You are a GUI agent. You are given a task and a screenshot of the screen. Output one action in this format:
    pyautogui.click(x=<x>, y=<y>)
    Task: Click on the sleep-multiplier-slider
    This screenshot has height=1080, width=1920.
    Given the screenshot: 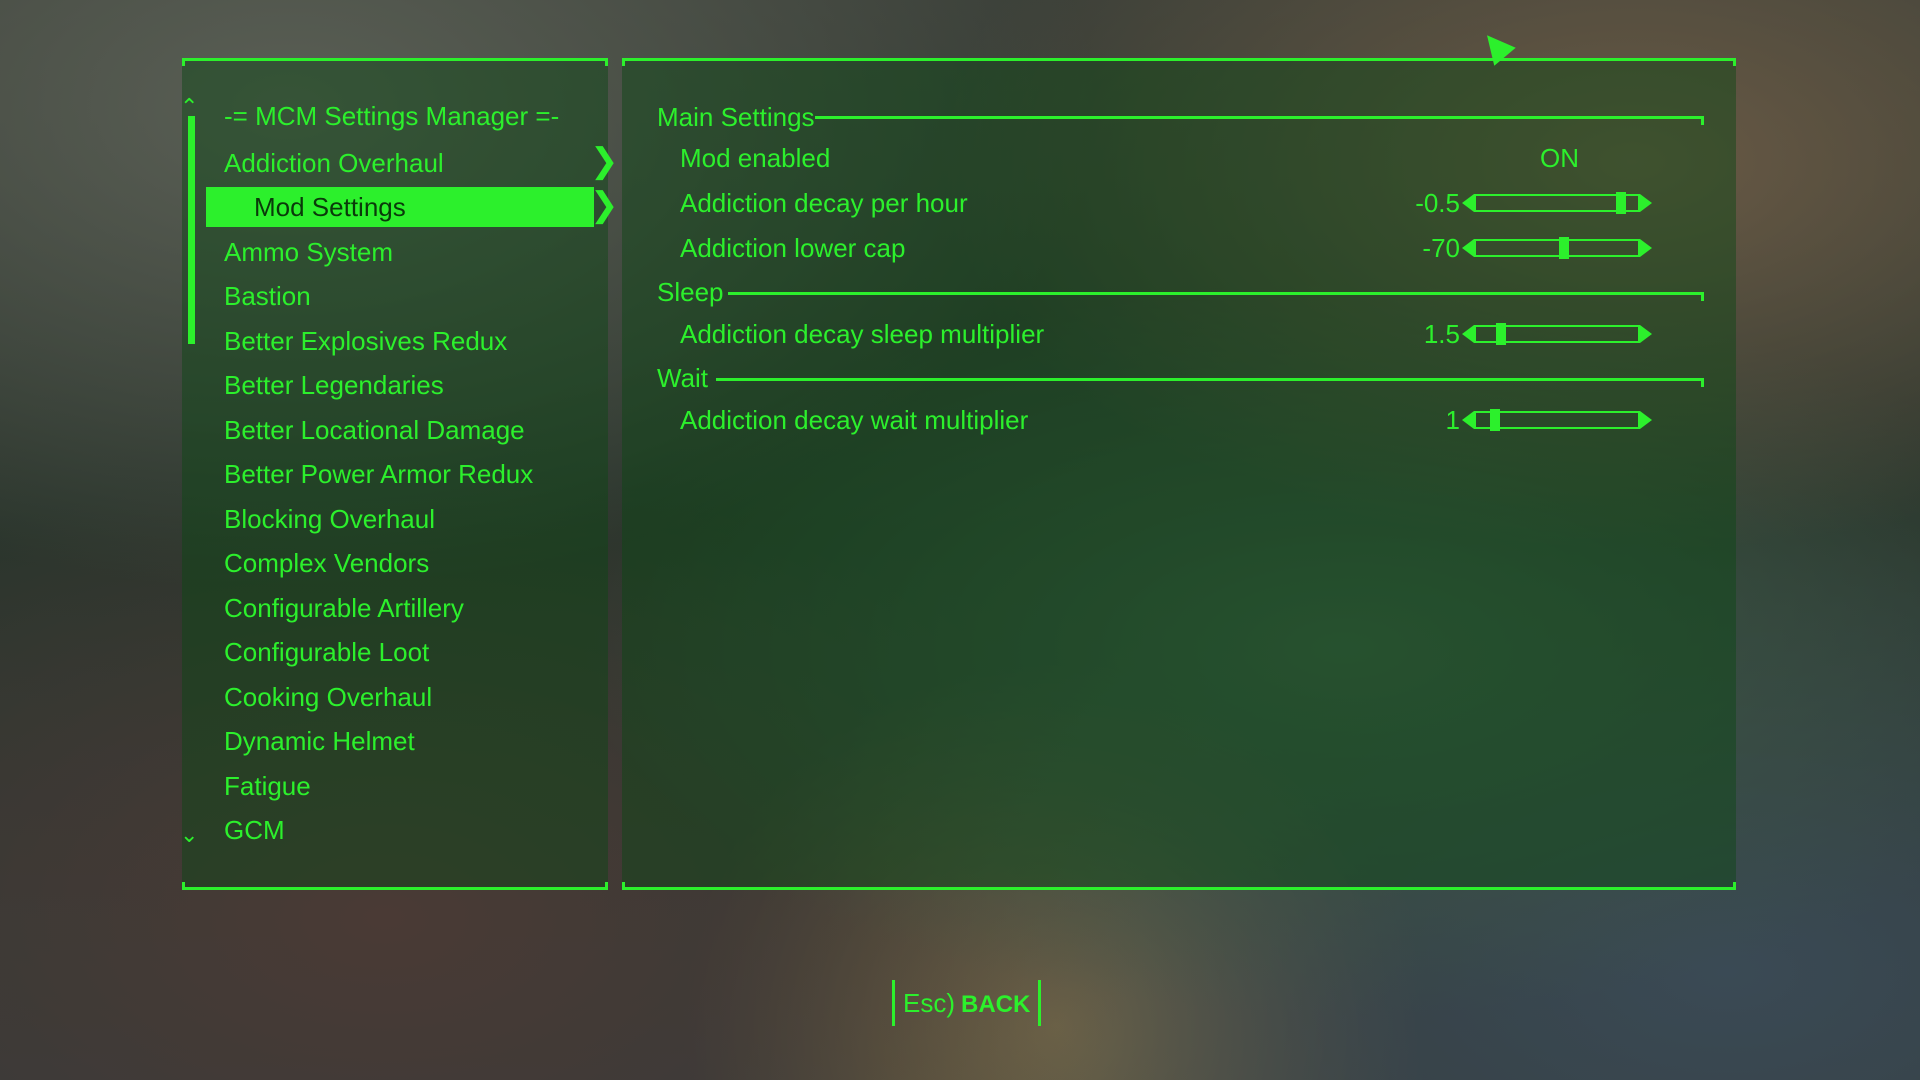 What is the action you would take?
    pyautogui.click(x=1557, y=334)
    